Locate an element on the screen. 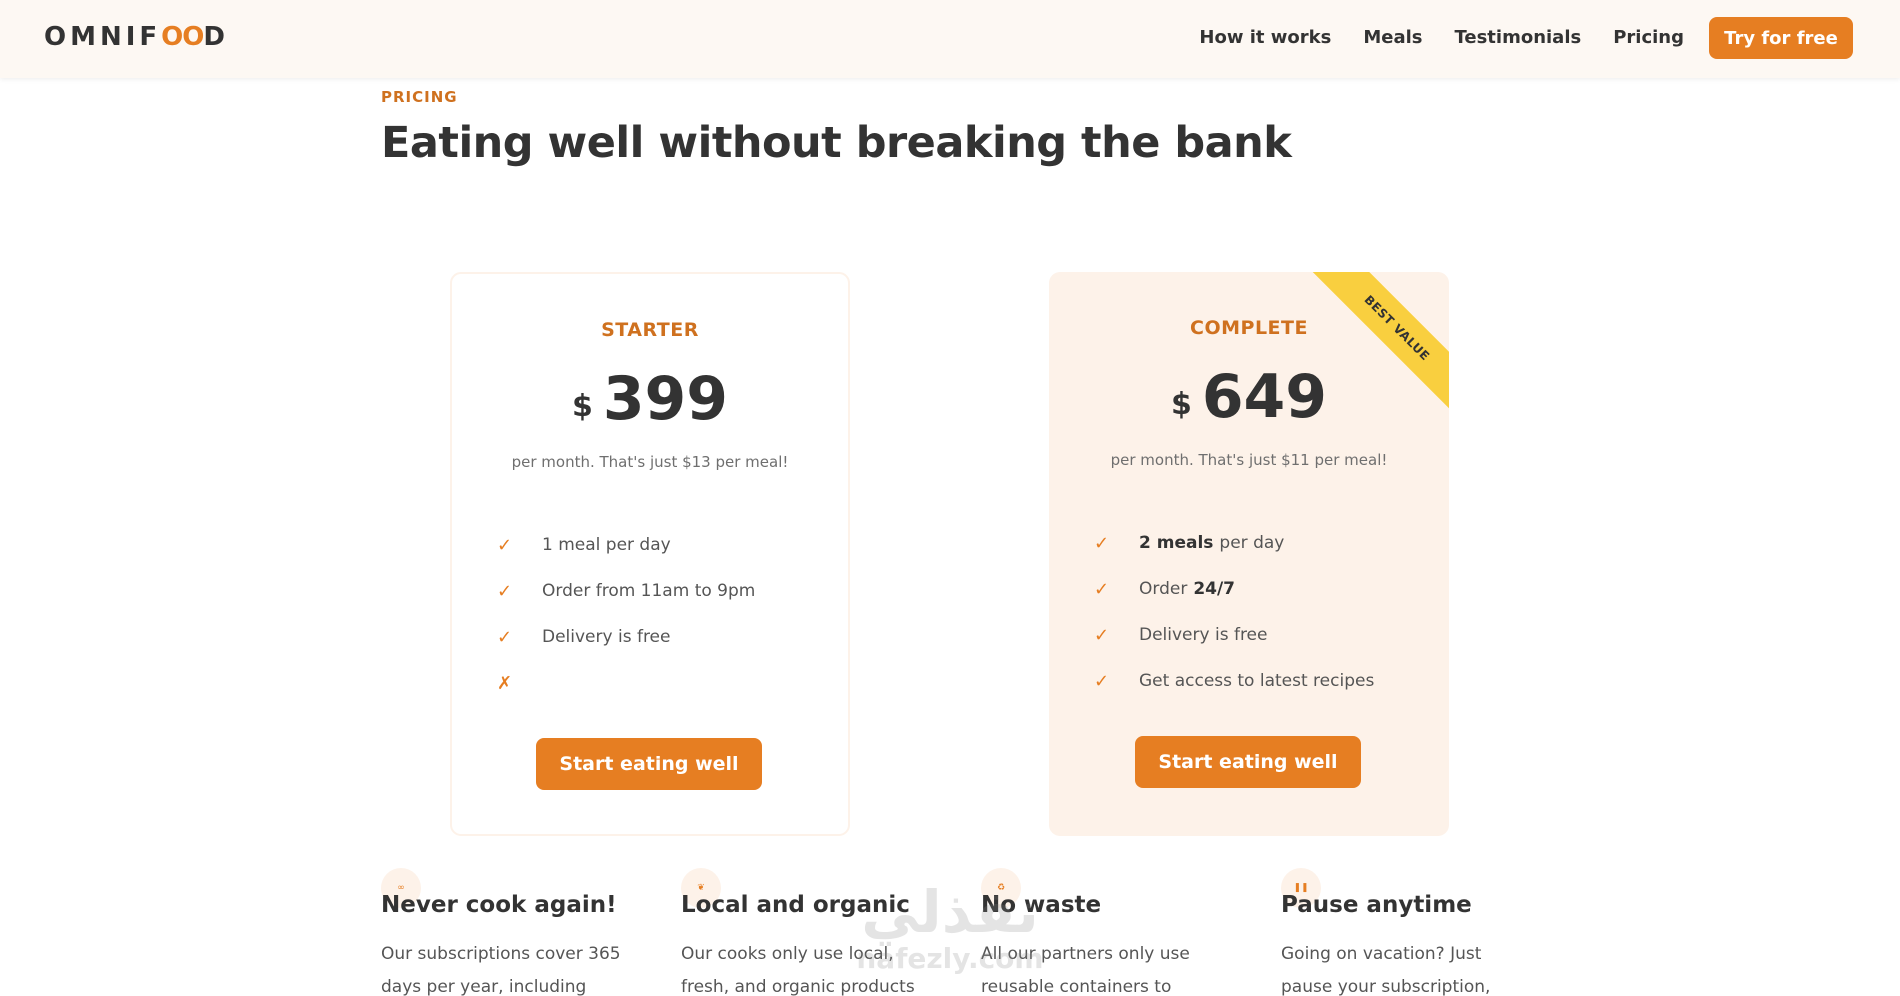  nav-link-testimonials: Testimonials is located at coordinates (1517, 37).